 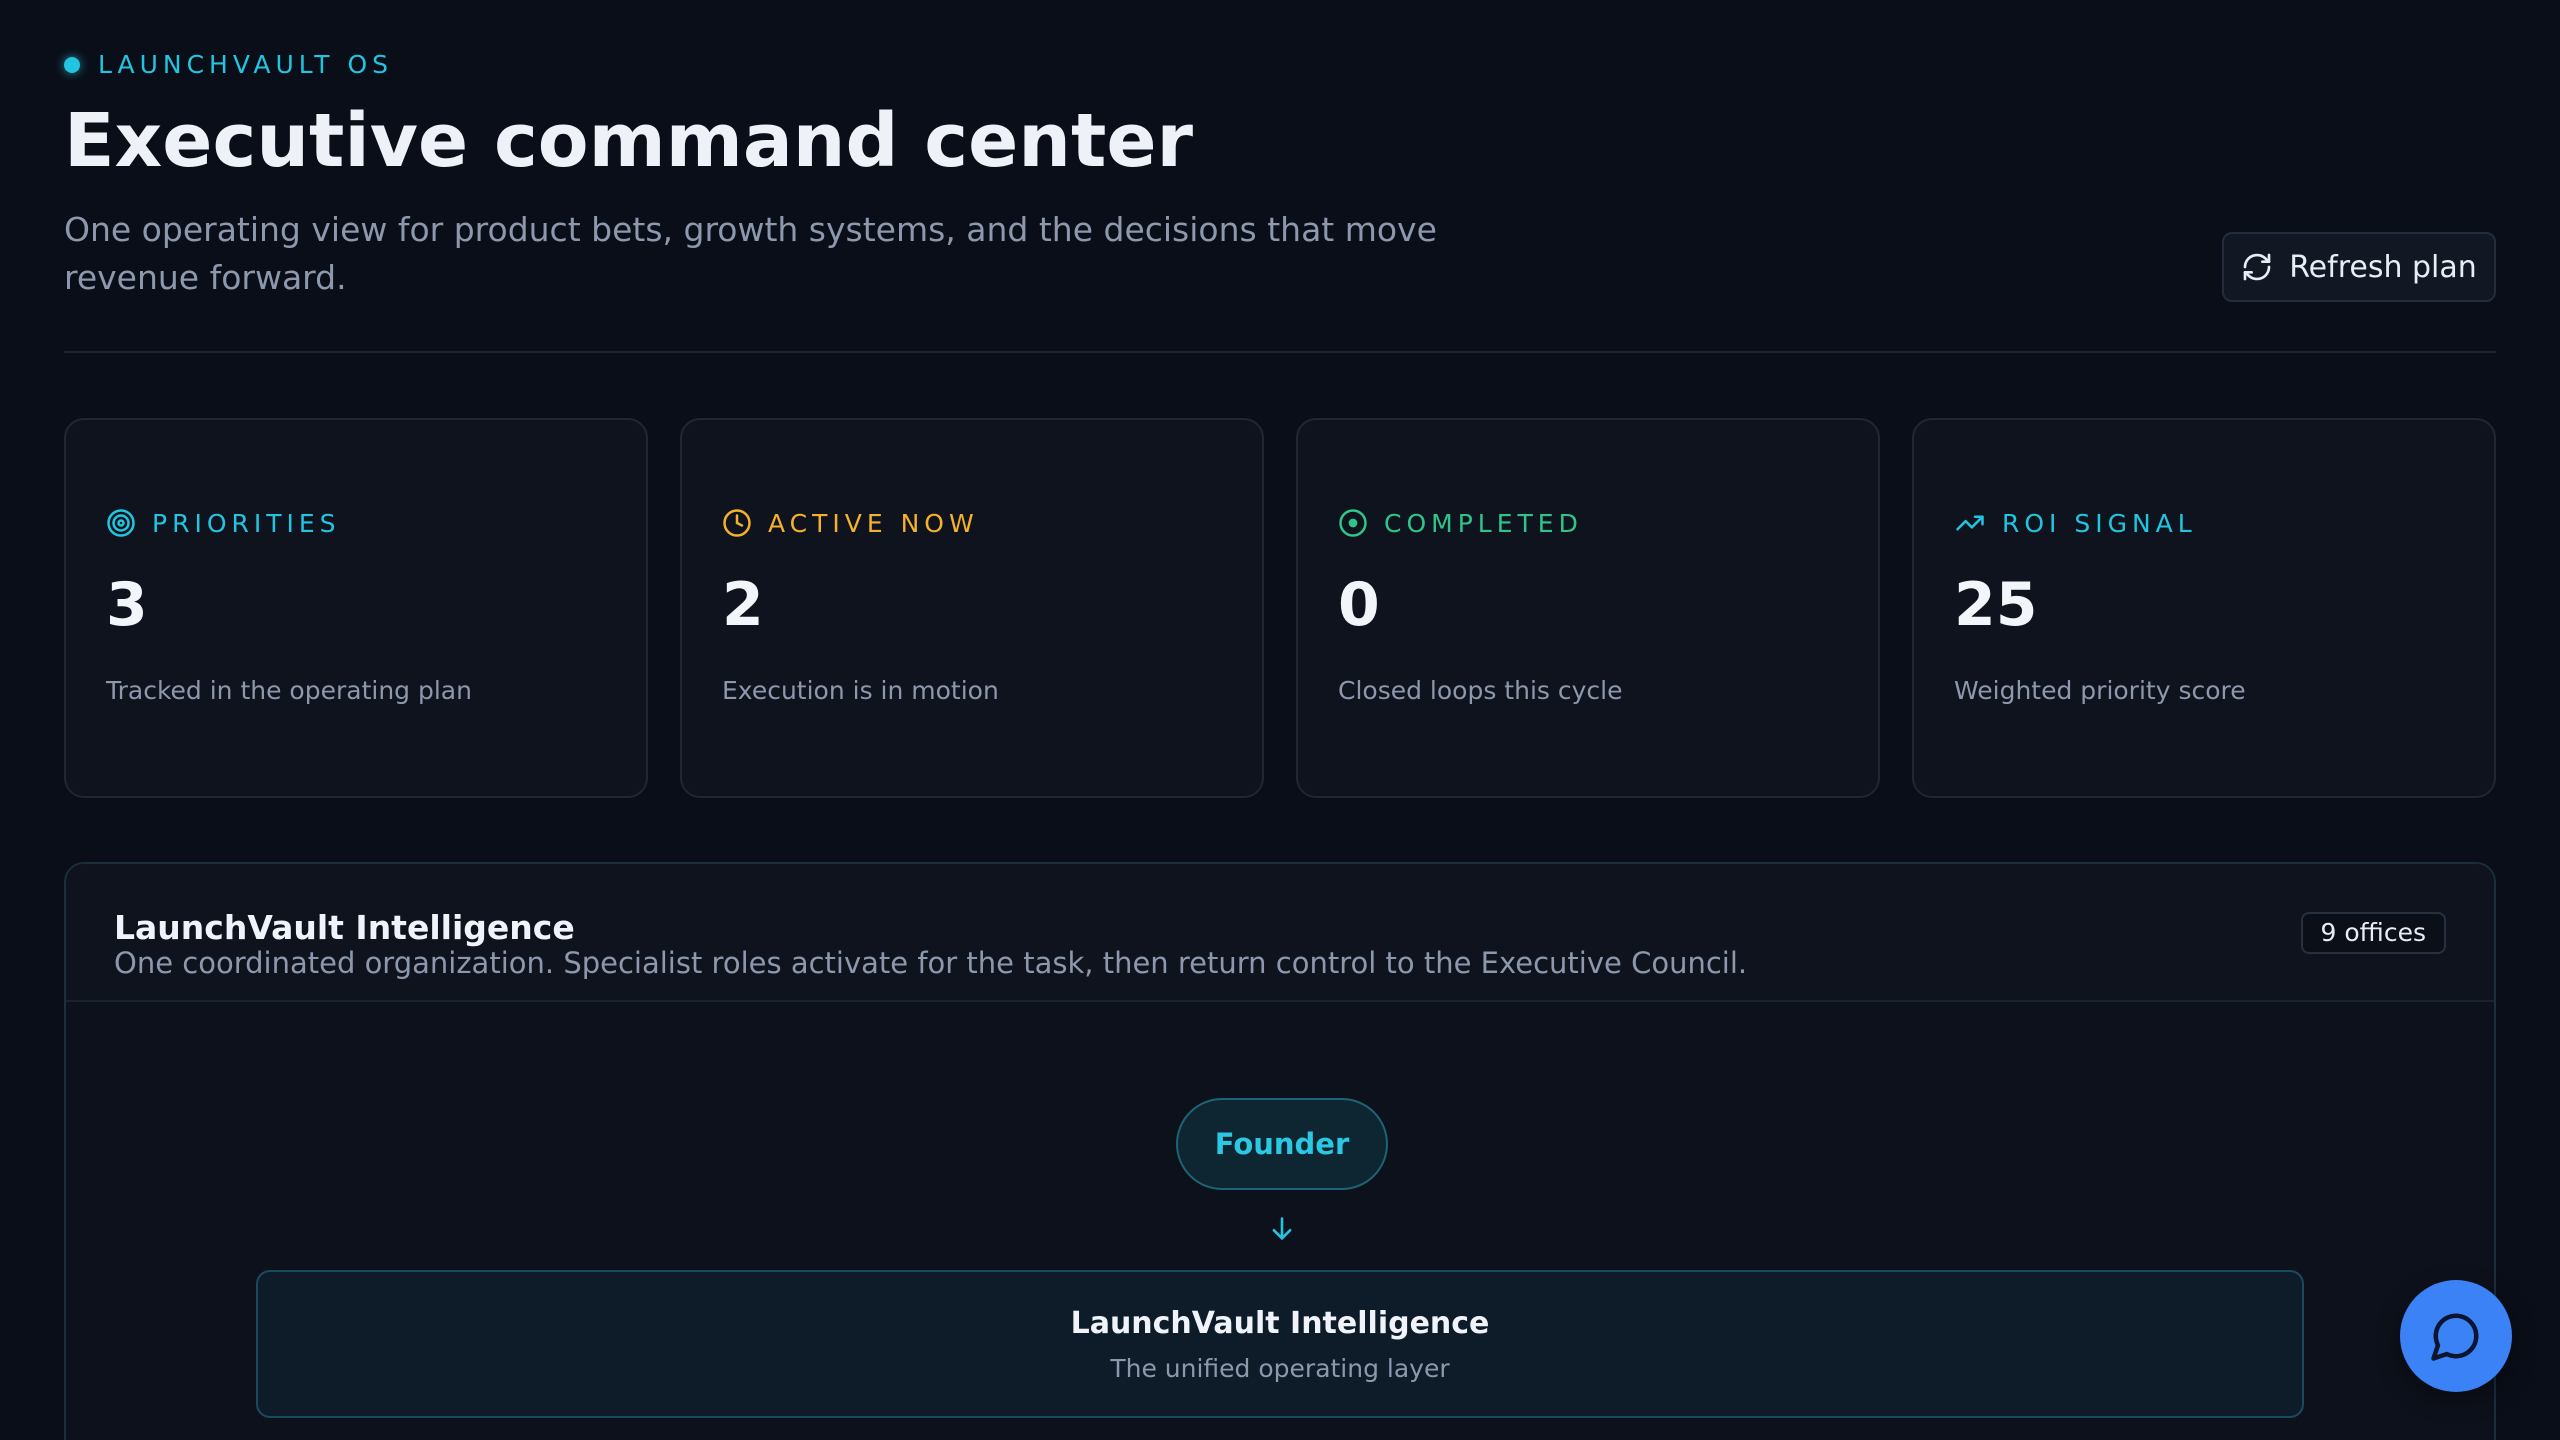 I want to click on stat-description: Closed loops this cycle, so click(x=1480, y=690).